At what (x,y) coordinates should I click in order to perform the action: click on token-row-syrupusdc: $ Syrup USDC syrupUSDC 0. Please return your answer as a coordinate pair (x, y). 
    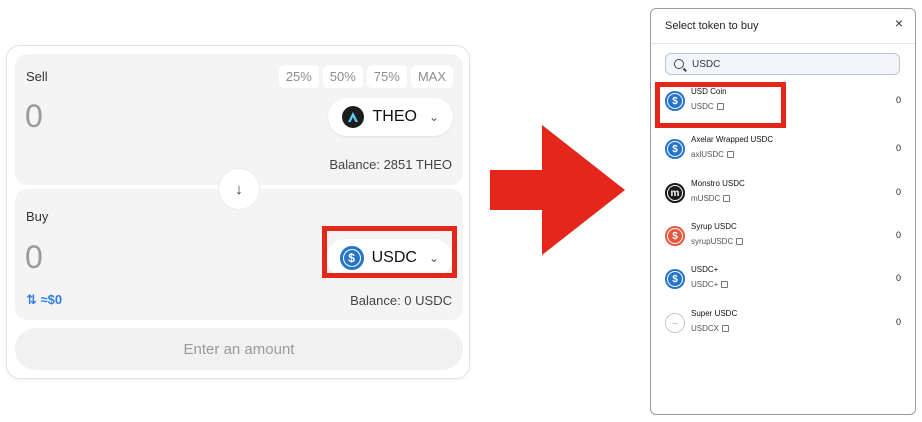
    Looking at the image, I should click on (783, 236).